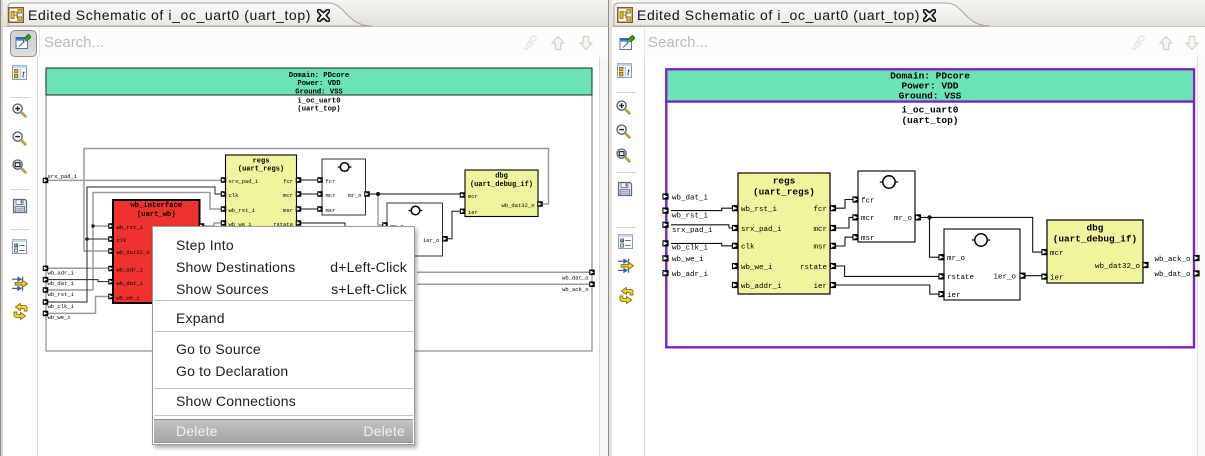  What do you see at coordinates (319, 84) in the screenshot?
I see `svg-text: Power: VDD` at bounding box center [319, 84].